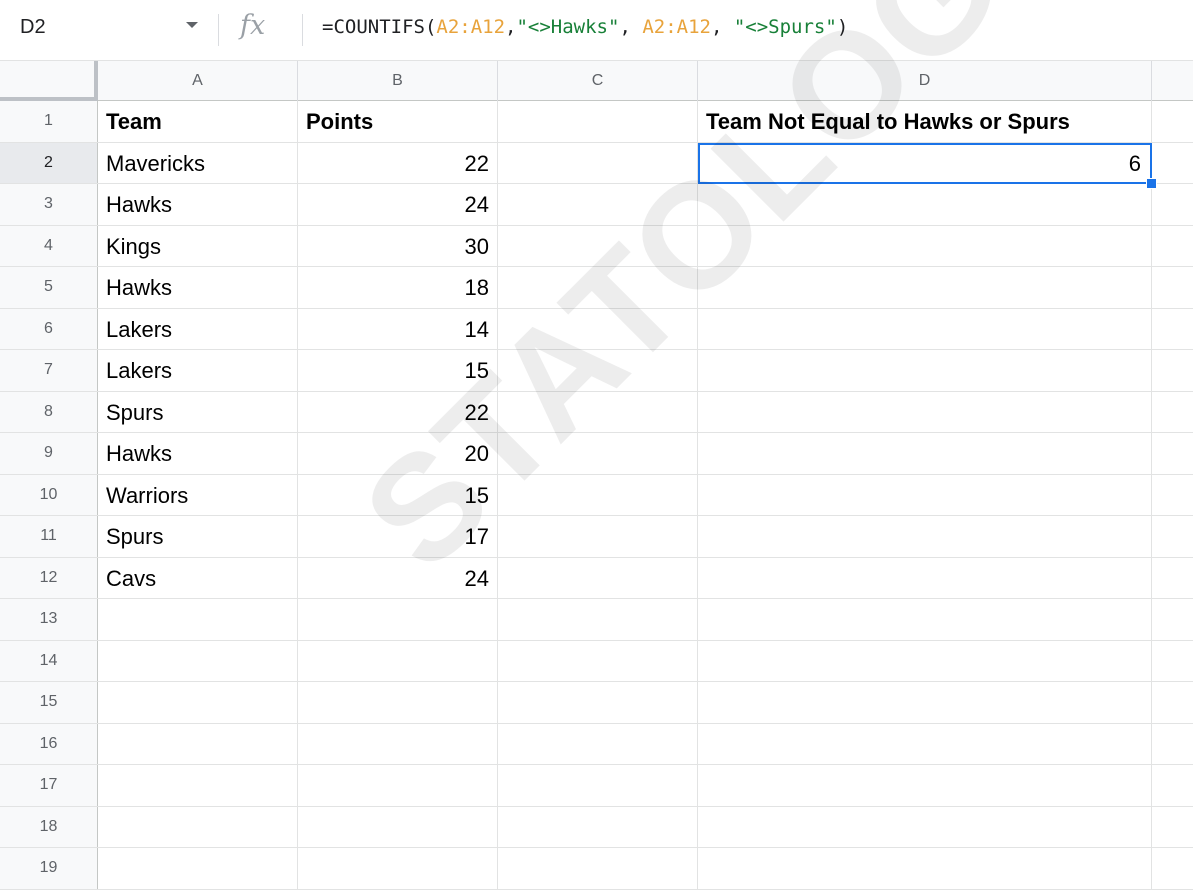 This screenshot has width=1193, height=890. What do you see at coordinates (49, 660) in the screenshot?
I see `row-header: 14` at bounding box center [49, 660].